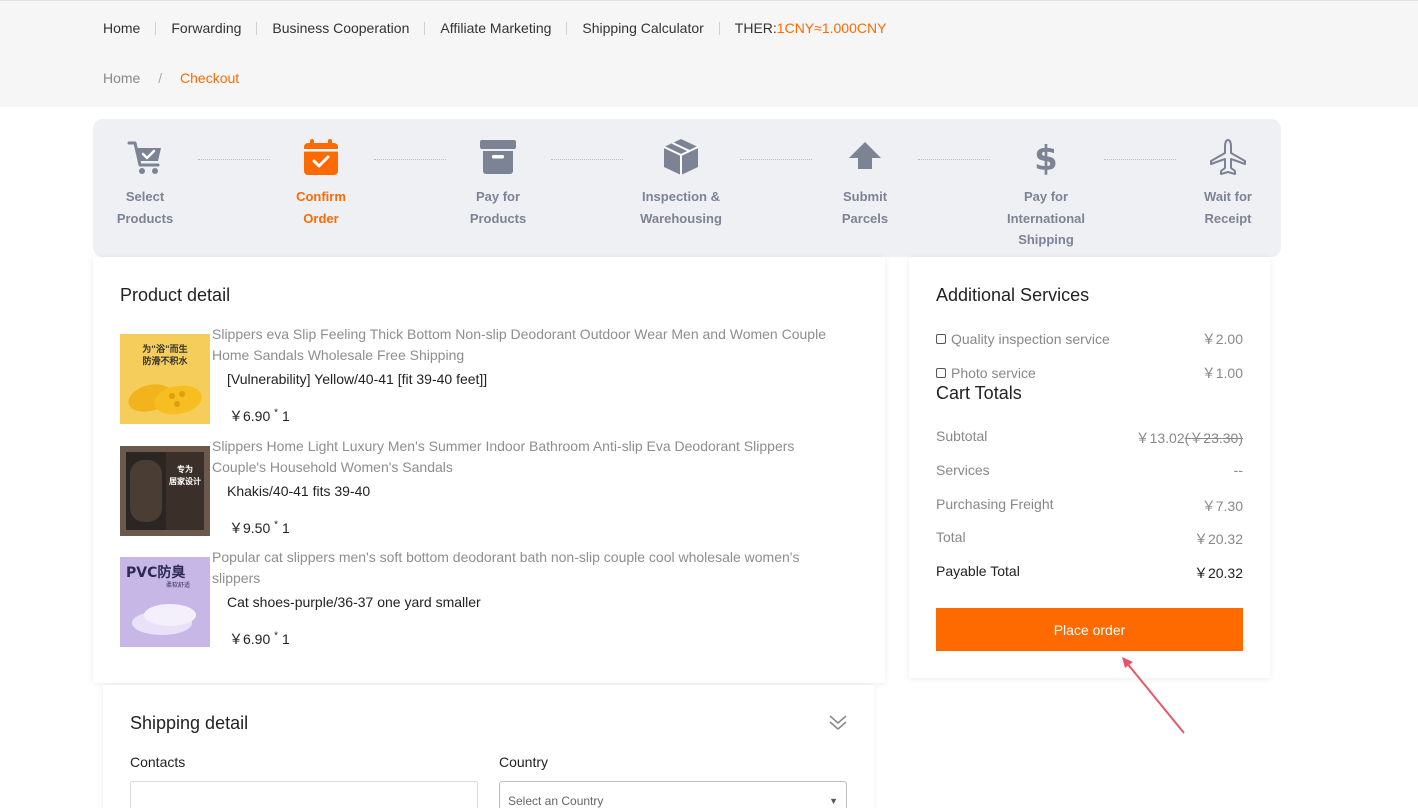 The image size is (1418, 808). I want to click on product-spec: Cat shoes-purple/36-37 one yard smaller, so click(354, 602).